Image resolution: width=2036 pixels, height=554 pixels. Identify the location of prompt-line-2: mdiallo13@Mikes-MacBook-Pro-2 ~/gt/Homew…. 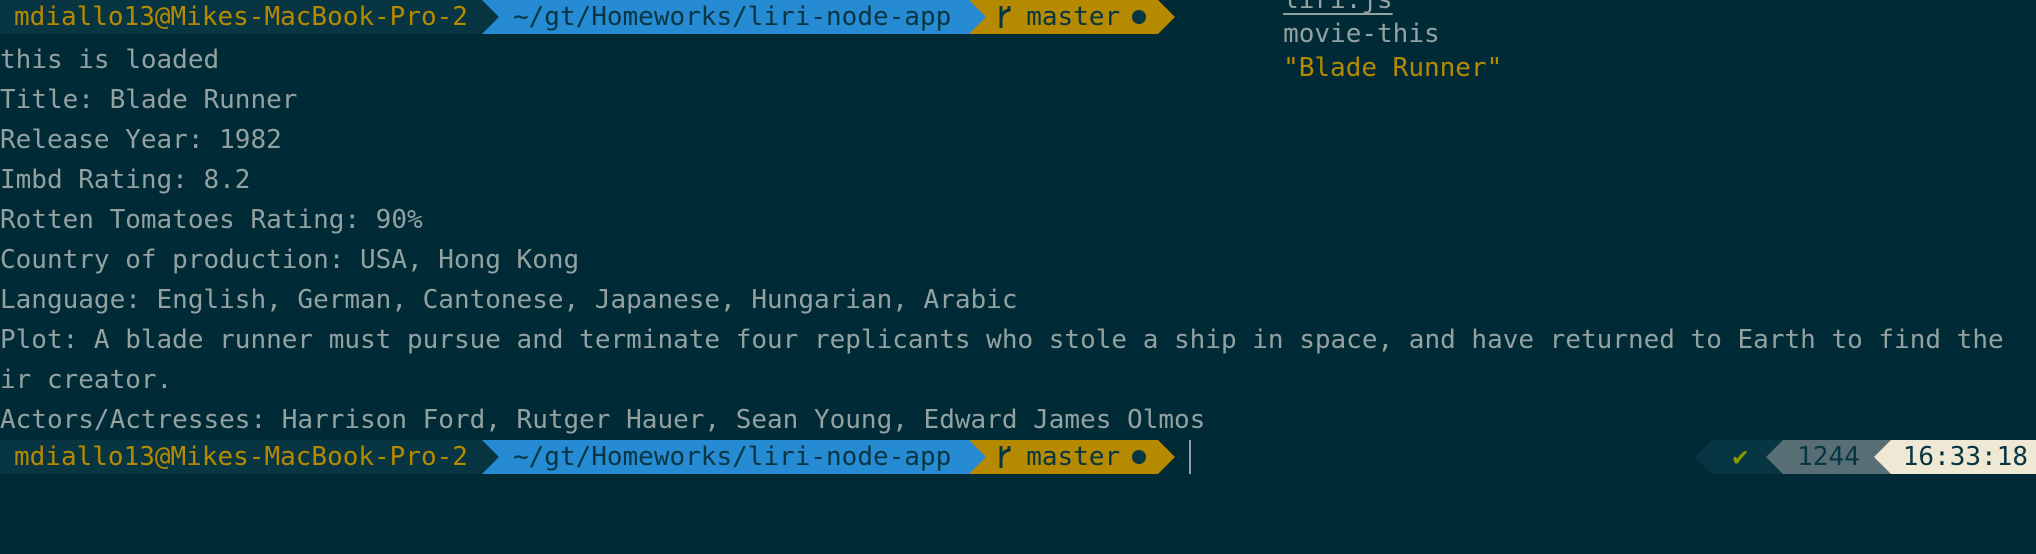
(1018, 457).